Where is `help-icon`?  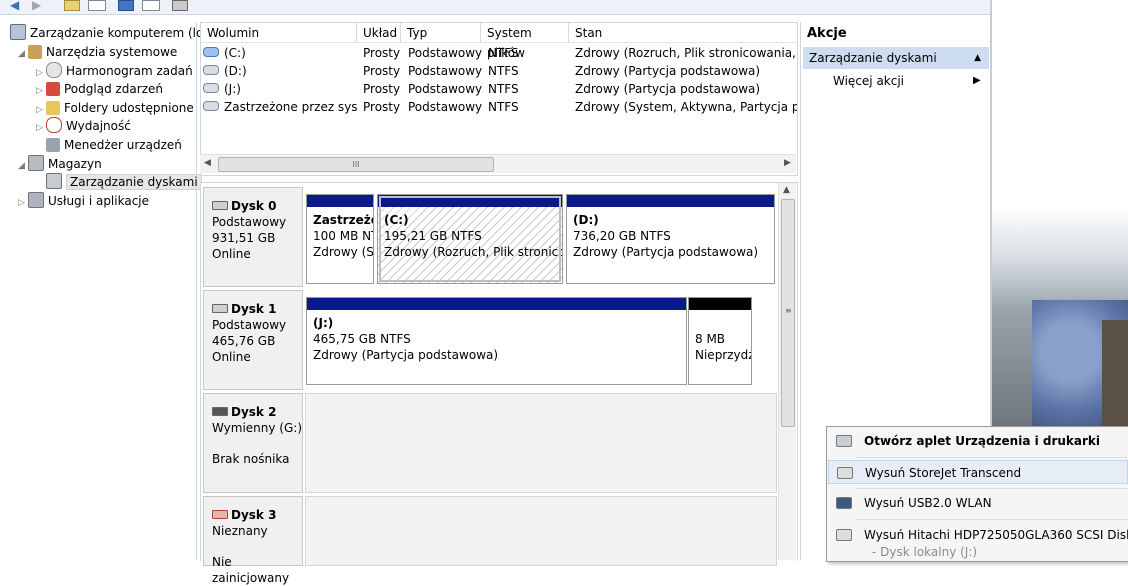 help-icon is located at coordinates (126, 5).